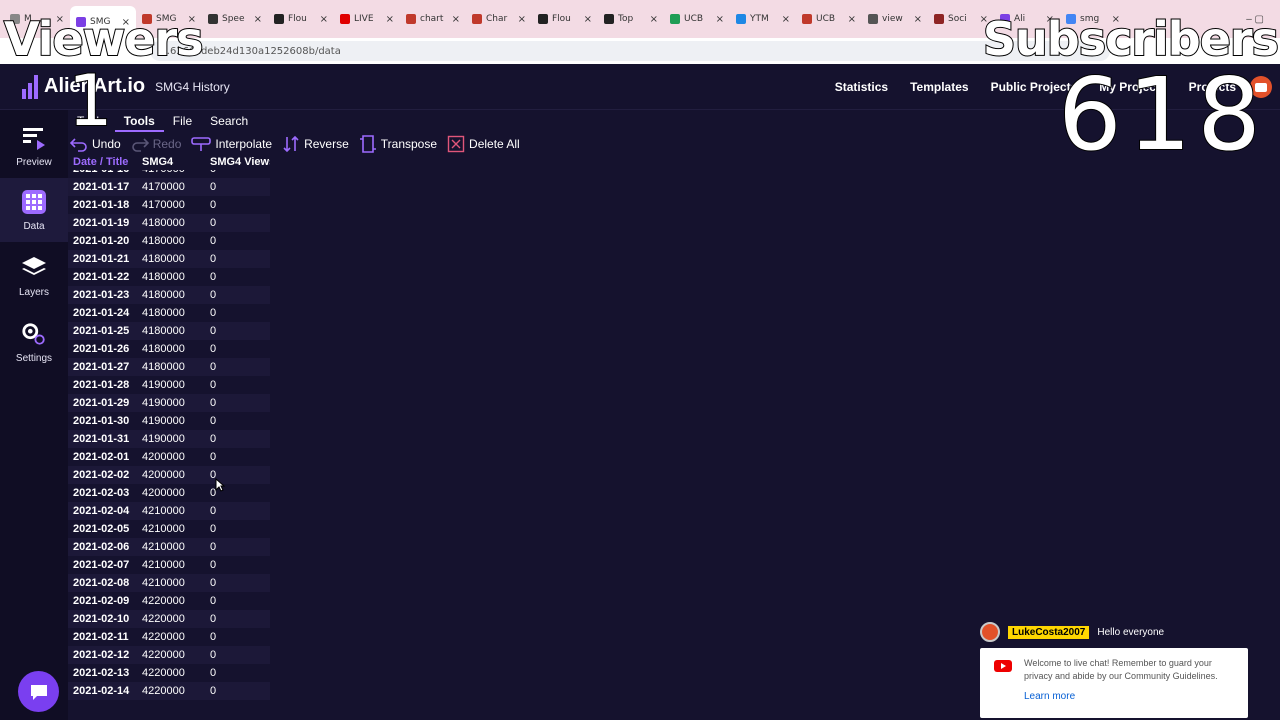 This screenshot has width=1280, height=720. I want to click on table-row: 2021-01-27 4180000 0, so click(169, 367).